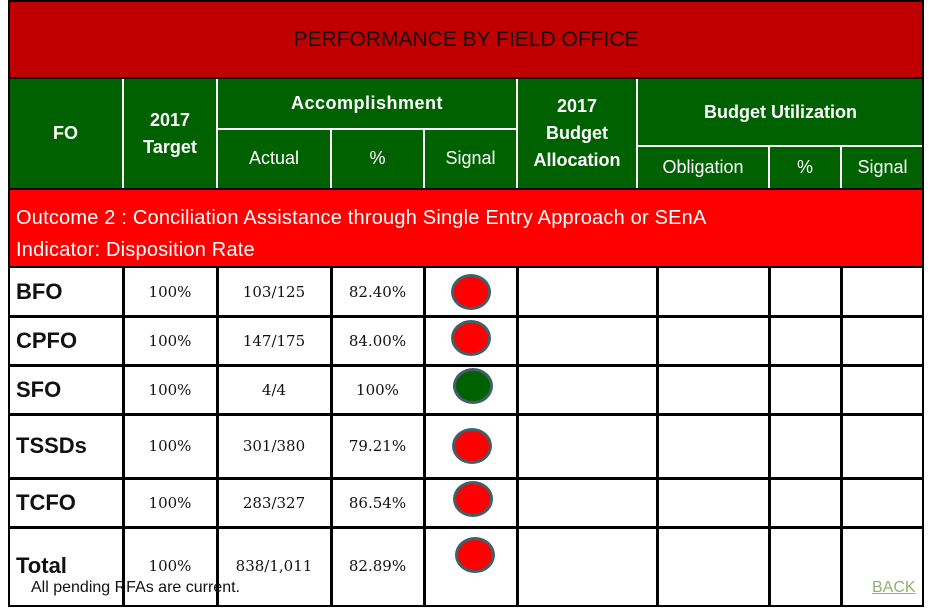 The width and height of the screenshot is (936, 612). What do you see at coordinates (894, 588) in the screenshot?
I see `back-link: BACK` at bounding box center [894, 588].